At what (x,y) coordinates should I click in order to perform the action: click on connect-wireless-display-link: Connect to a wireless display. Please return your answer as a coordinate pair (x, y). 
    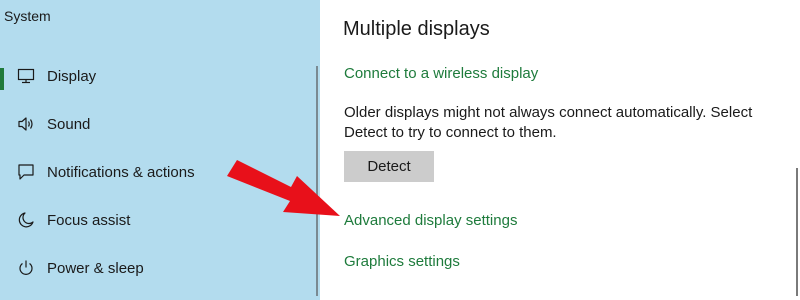
    Looking at the image, I should click on (441, 73).